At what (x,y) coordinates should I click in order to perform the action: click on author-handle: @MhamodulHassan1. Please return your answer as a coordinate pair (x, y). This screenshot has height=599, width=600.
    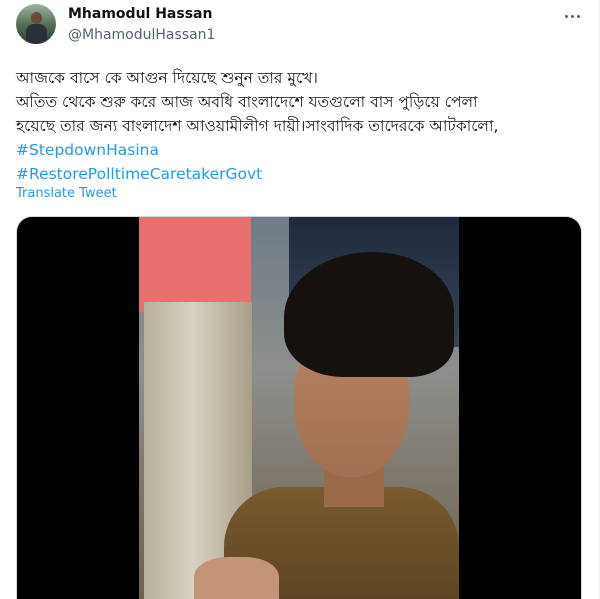
    Looking at the image, I should click on (141, 35).